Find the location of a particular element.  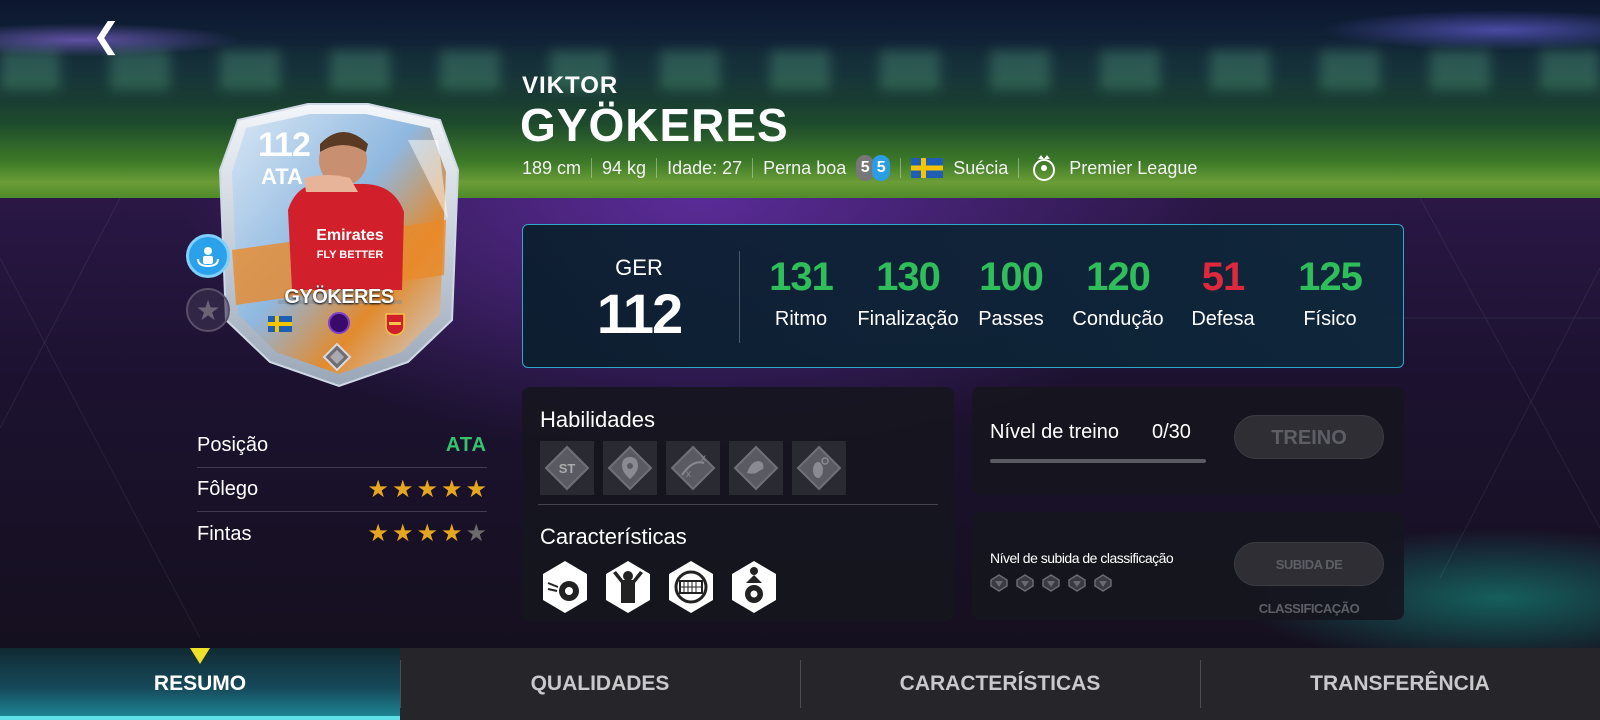

attribute-skill-moves: Fintas ★ ★ ★ ★ ★ is located at coordinates (342, 534).